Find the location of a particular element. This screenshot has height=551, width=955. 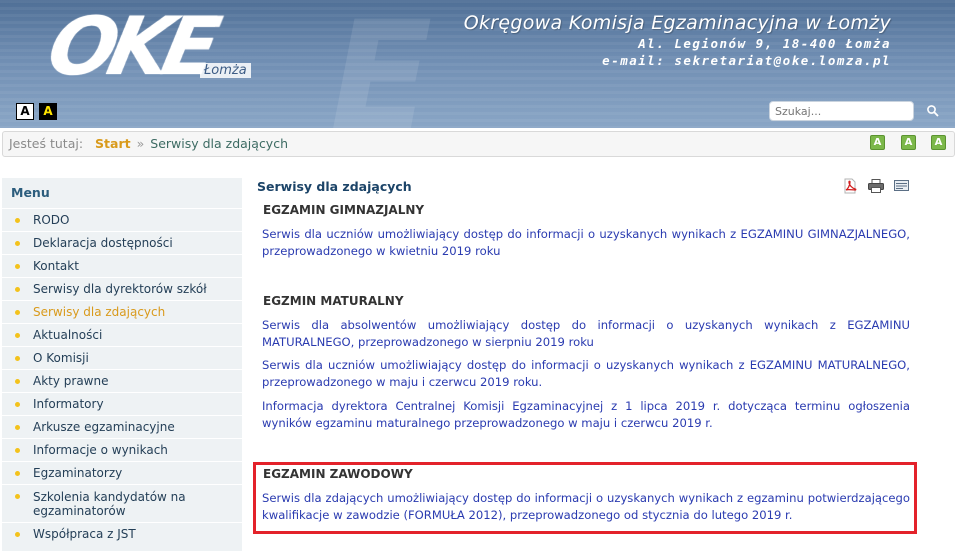

search-icon is located at coordinates (933, 111).